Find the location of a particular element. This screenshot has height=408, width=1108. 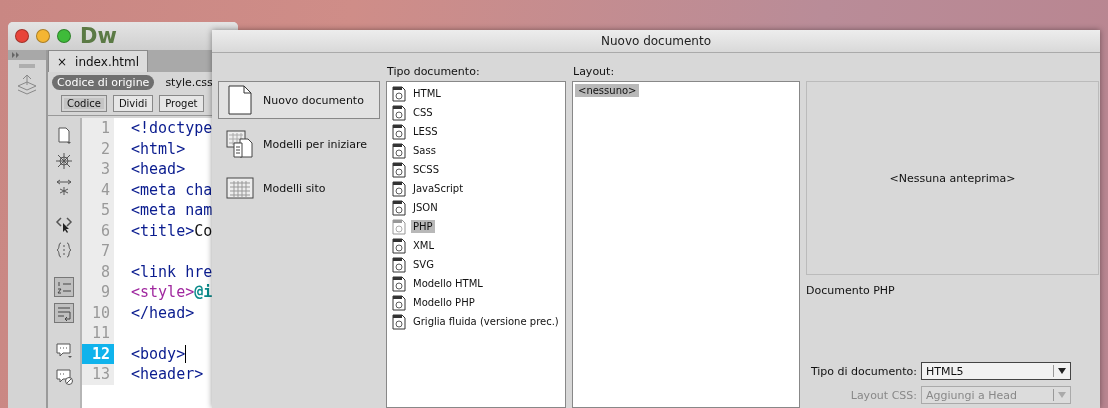

document-type-item: Sass is located at coordinates (424, 150).